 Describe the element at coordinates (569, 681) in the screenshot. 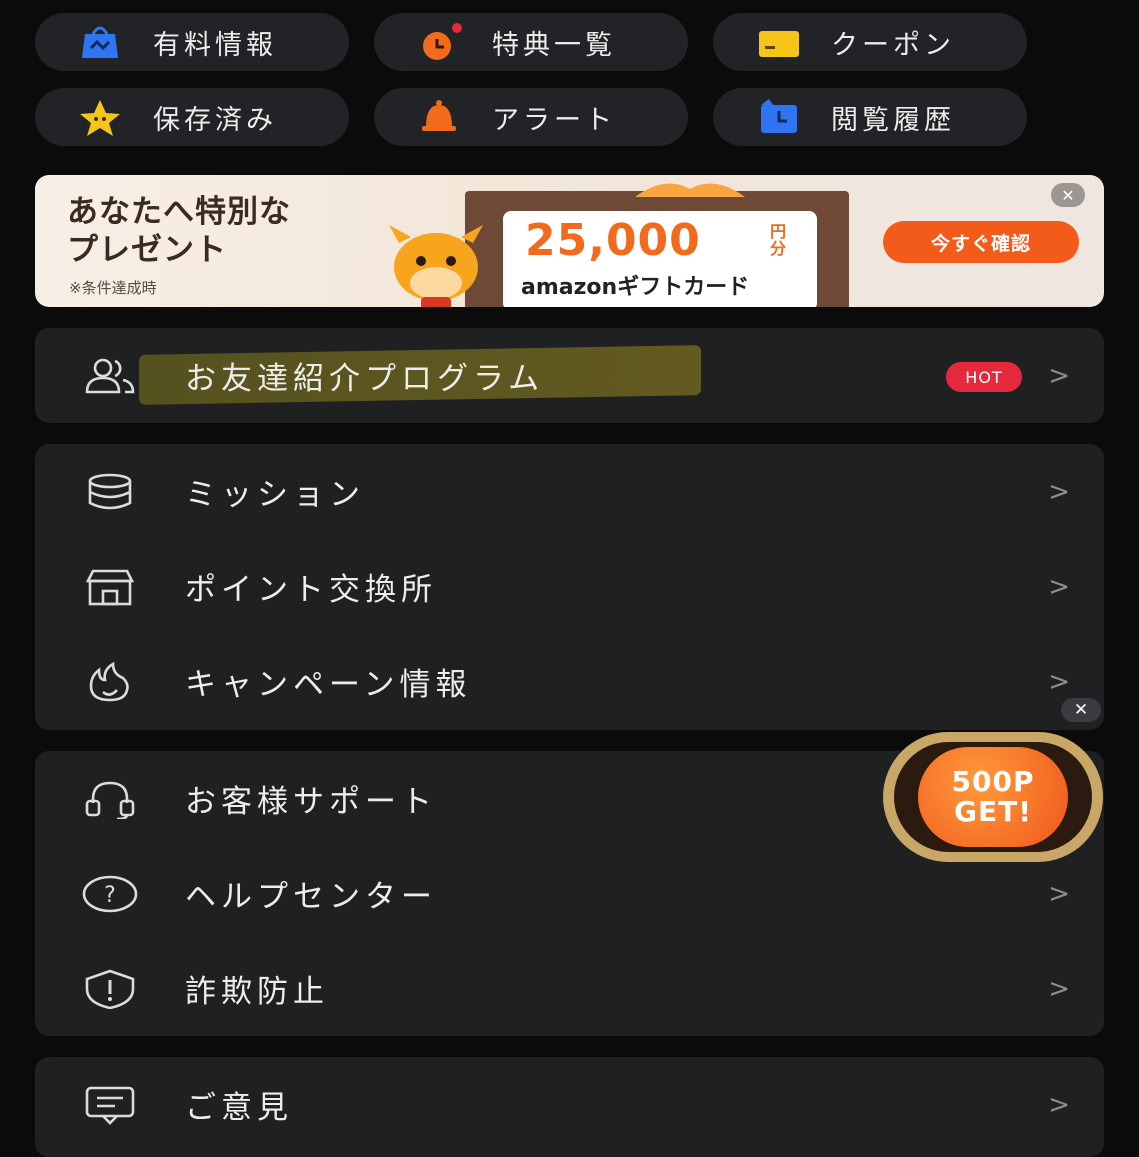

I see `menu-row-campaign: キャンペーン情報 >` at that location.